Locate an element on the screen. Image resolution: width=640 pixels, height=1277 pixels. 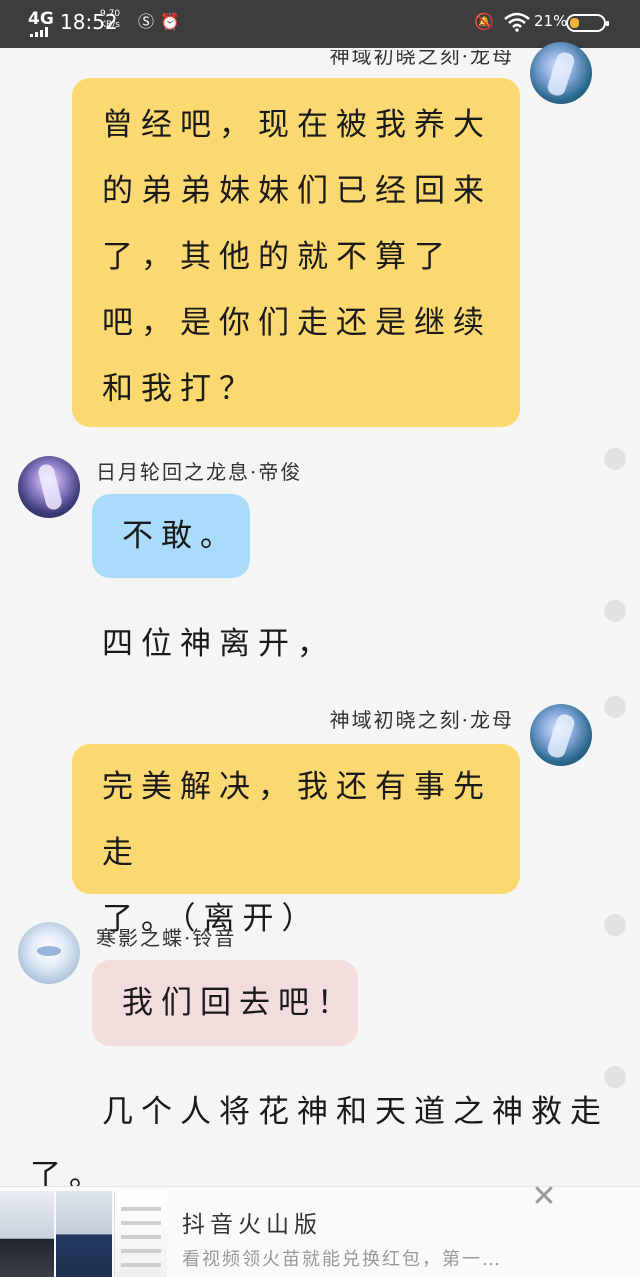
wifi-icon is located at coordinates (517, 22).